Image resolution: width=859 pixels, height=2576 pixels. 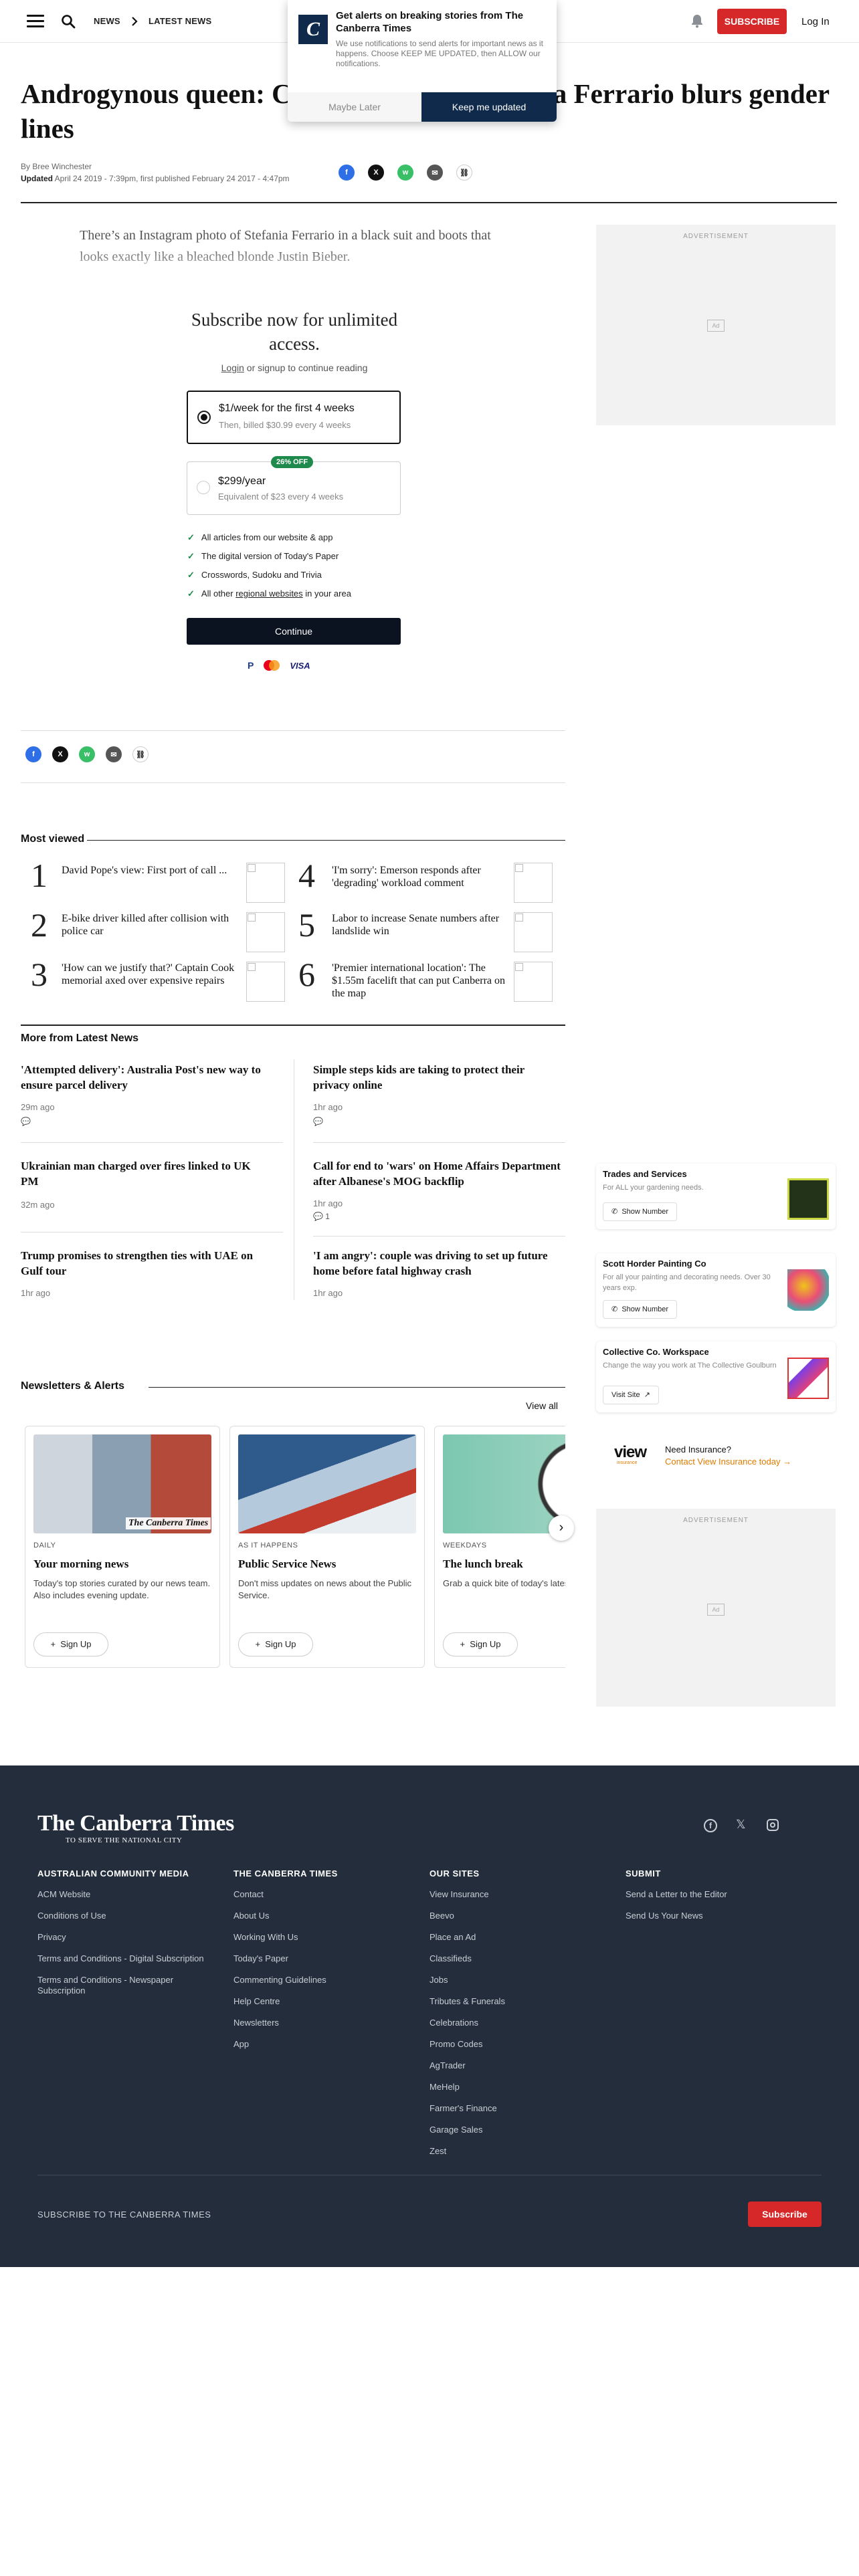 I want to click on search-icon, so click(x=68, y=21).